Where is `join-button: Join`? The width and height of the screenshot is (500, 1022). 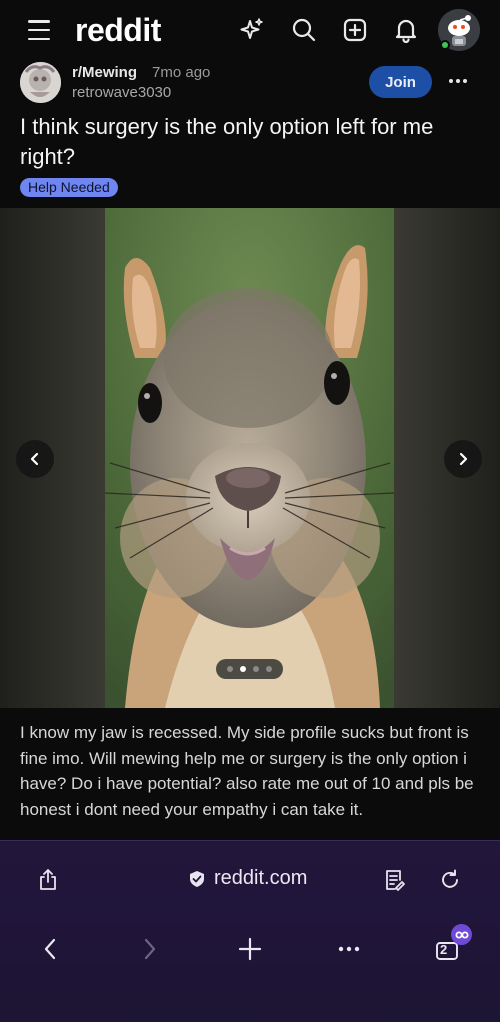
join-button: Join is located at coordinates (400, 82).